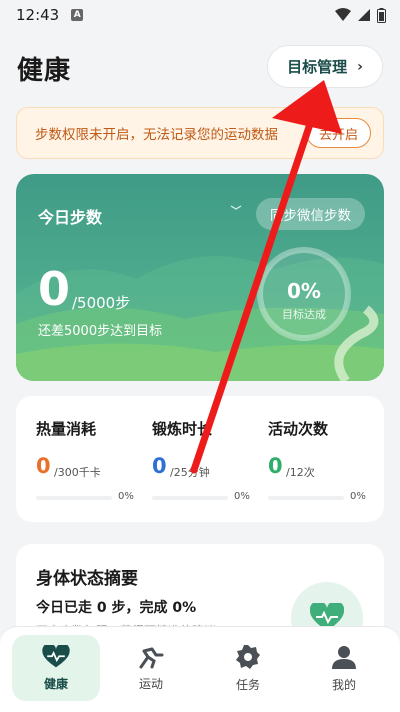 Image resolution: width=400 pixels, height=712 pixels. I want to click on bottom-tab-bar: 健康 运动 任务 我的, so click(200, 669).